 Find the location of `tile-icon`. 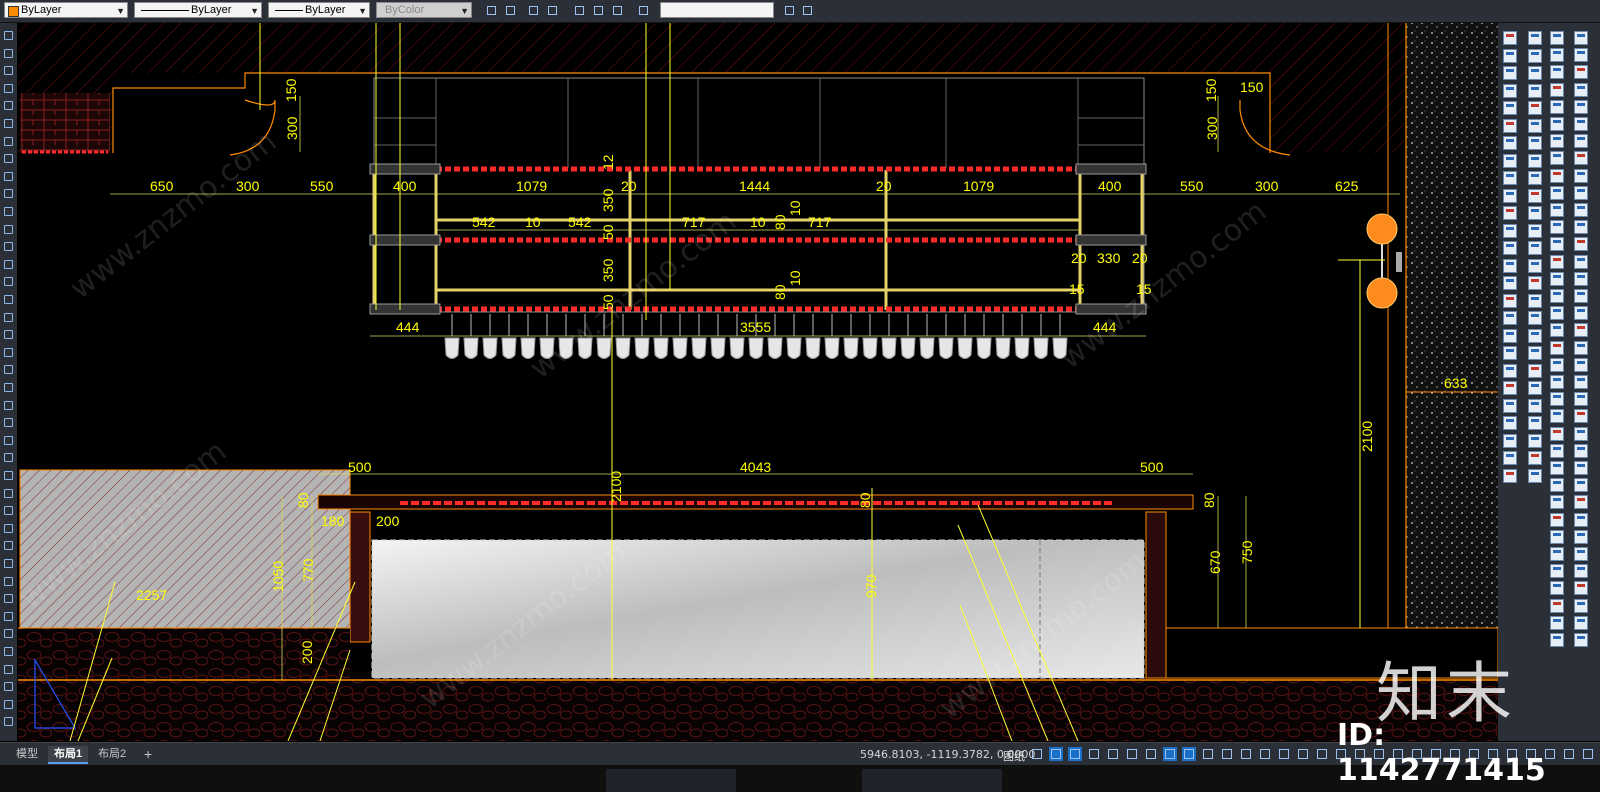

tile-icon is located at coordinates (789, 10).